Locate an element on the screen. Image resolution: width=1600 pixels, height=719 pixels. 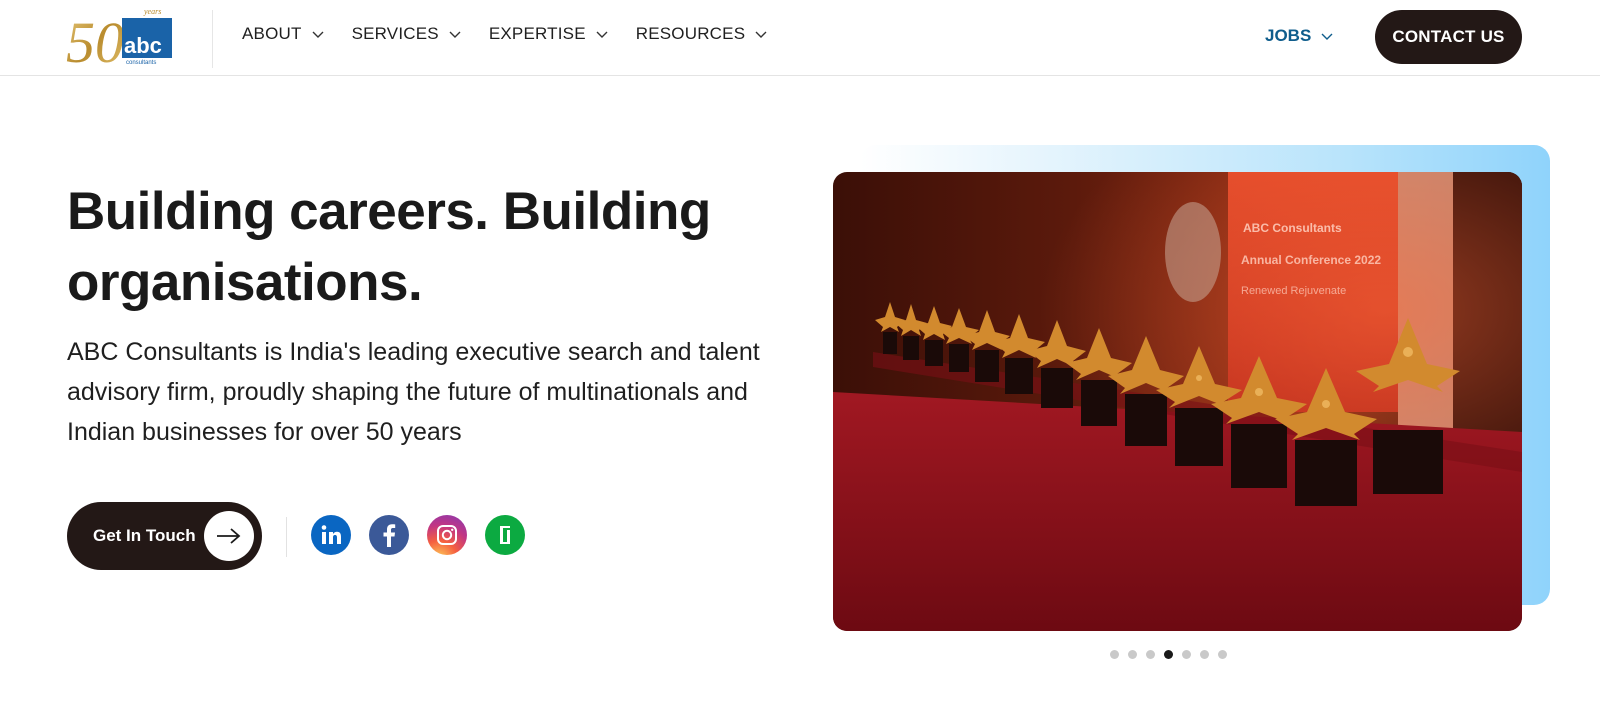
headline-line-2: organisations. is located at coordinates (245, 282).